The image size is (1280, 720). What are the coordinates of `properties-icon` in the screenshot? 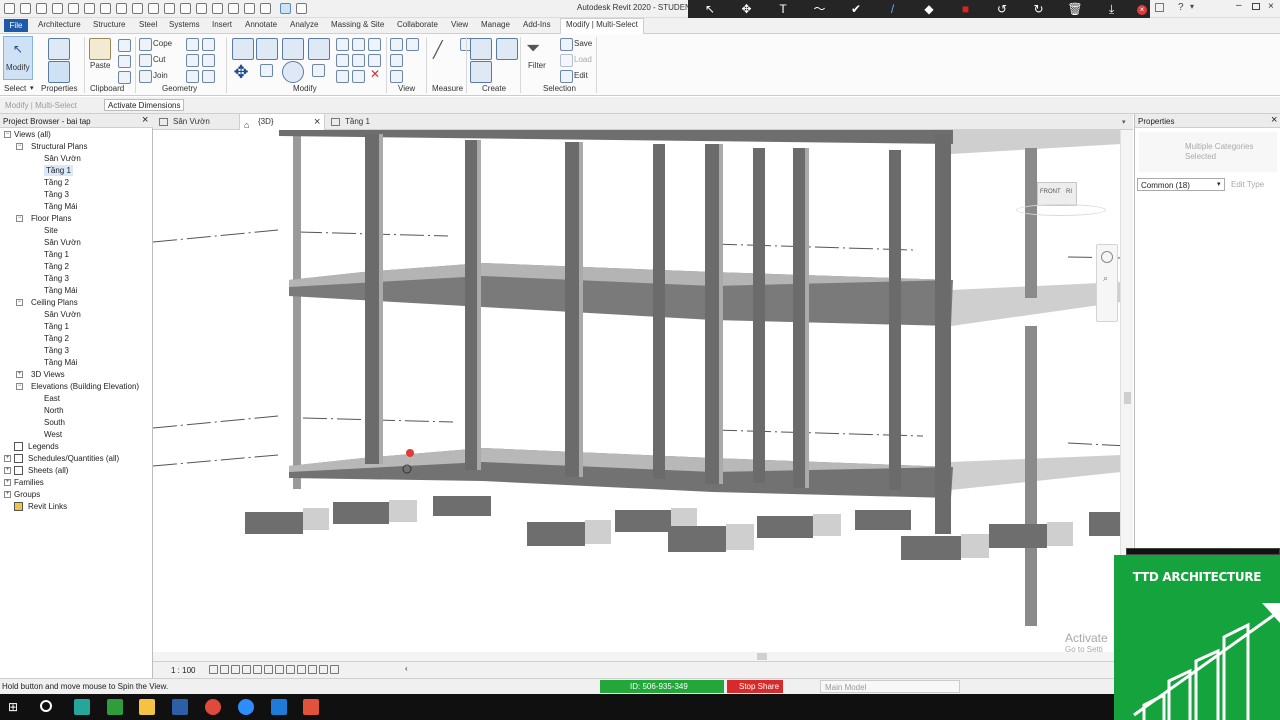 It's located at (59, 72).